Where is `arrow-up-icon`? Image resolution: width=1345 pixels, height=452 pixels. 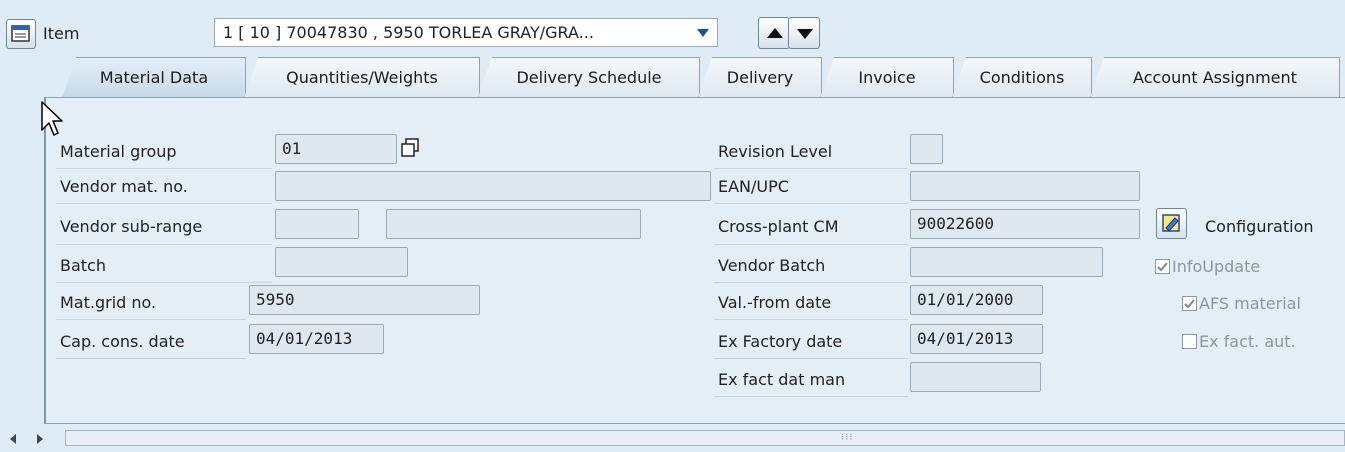 arrow-up-icon is located at coordinates (775, 33).